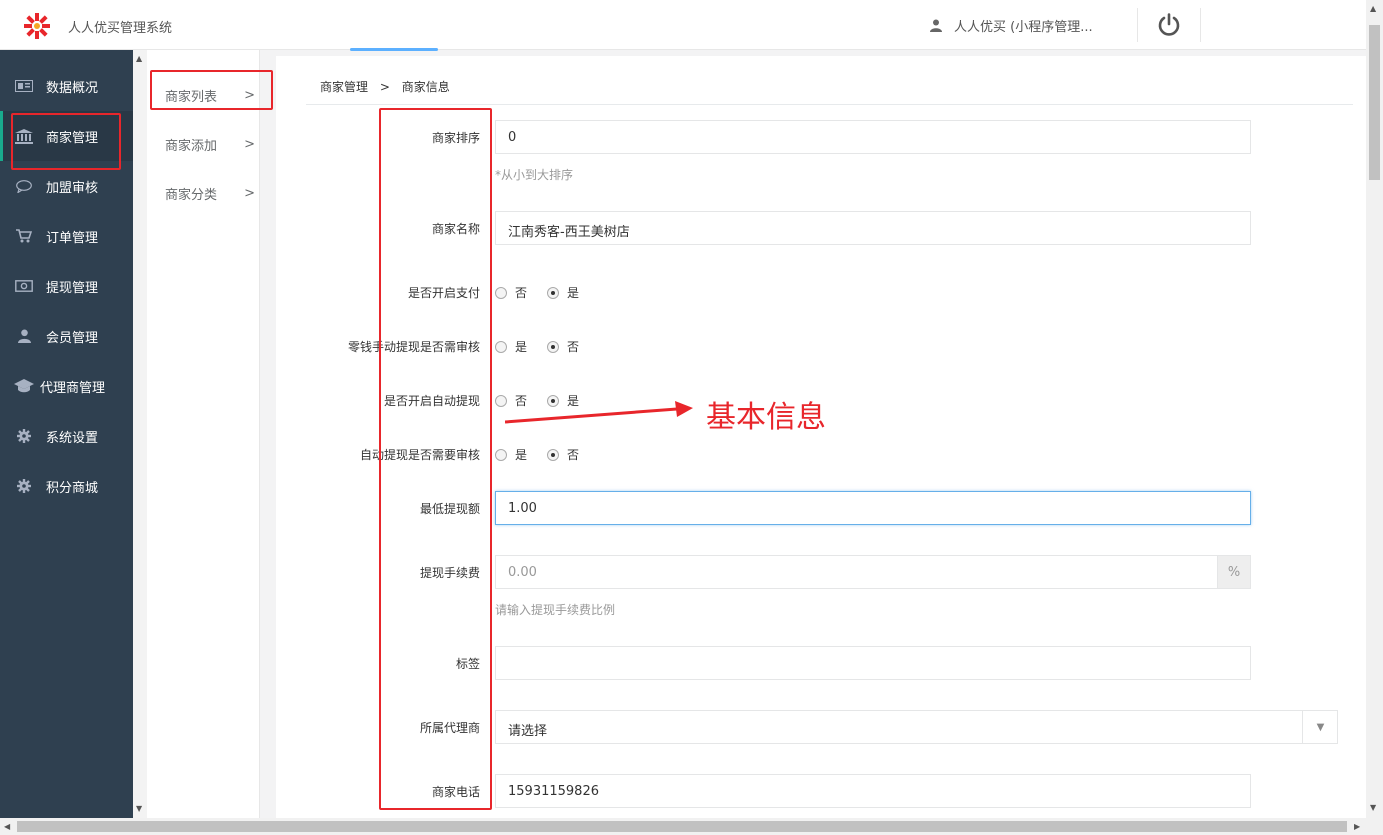  I want to click on percent-addon: %, so click(1234, 572).